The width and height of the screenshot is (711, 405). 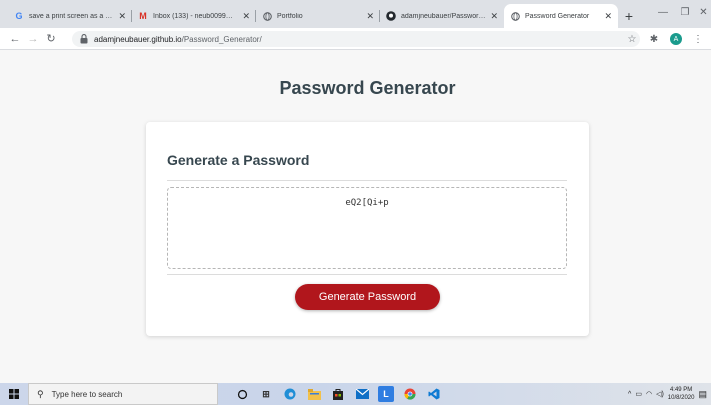 I want to click on new-tab-button: +, so click(x=629, y=16).